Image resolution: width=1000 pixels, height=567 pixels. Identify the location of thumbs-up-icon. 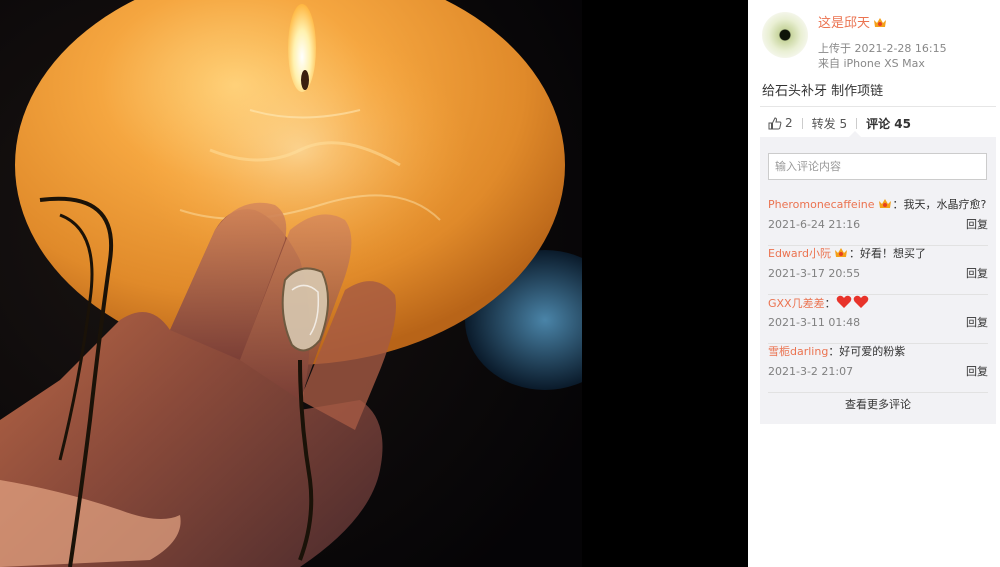
(775, 122).